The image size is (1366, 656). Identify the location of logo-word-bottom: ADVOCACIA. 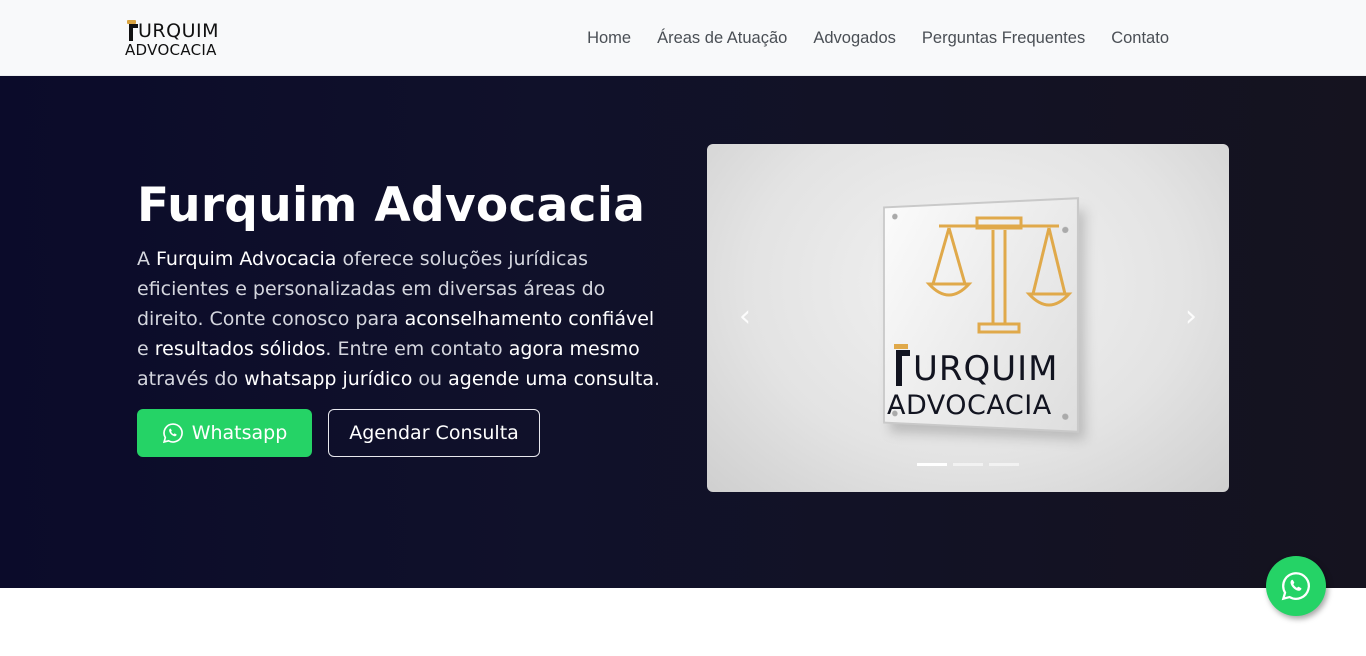
(171, 50).